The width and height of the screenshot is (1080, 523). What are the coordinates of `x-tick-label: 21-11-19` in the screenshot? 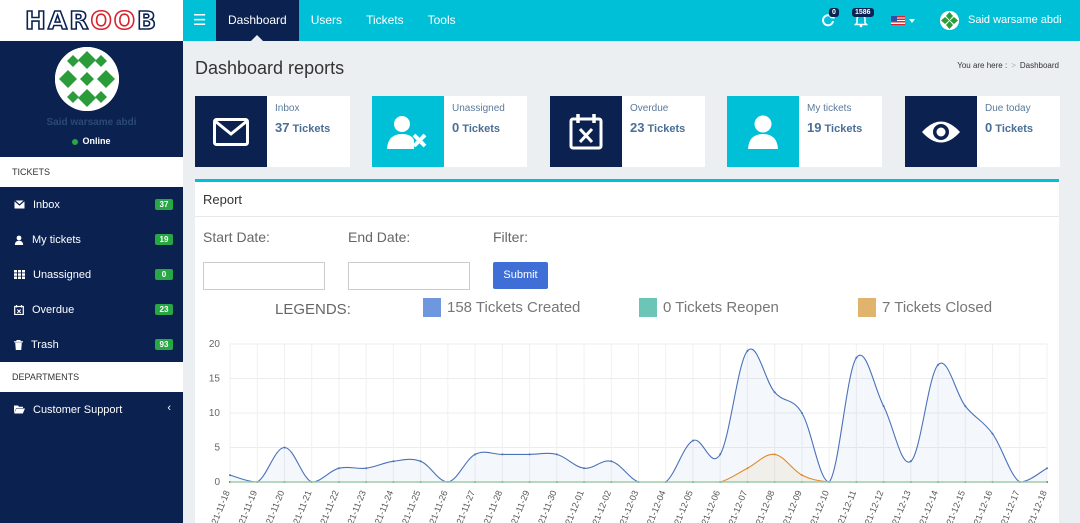 It's located at (248, 506).